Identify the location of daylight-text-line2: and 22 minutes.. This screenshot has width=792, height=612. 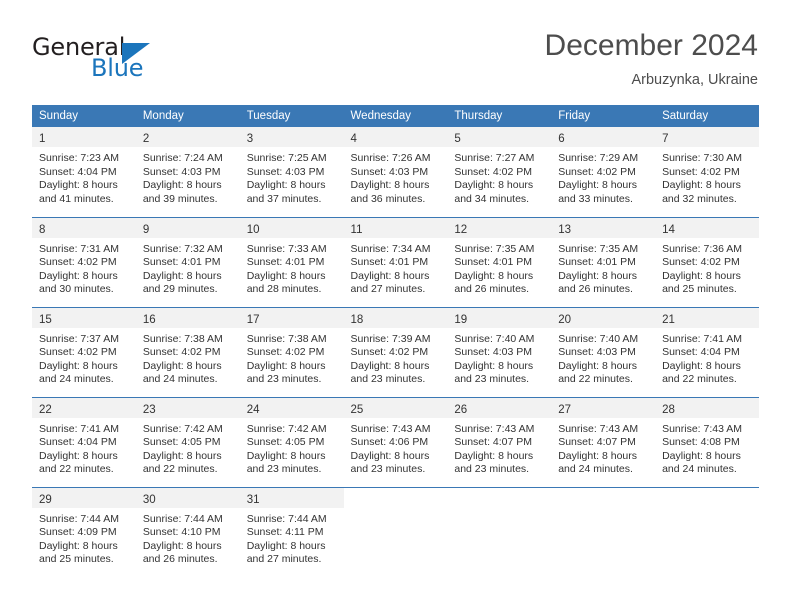
(180, 469).